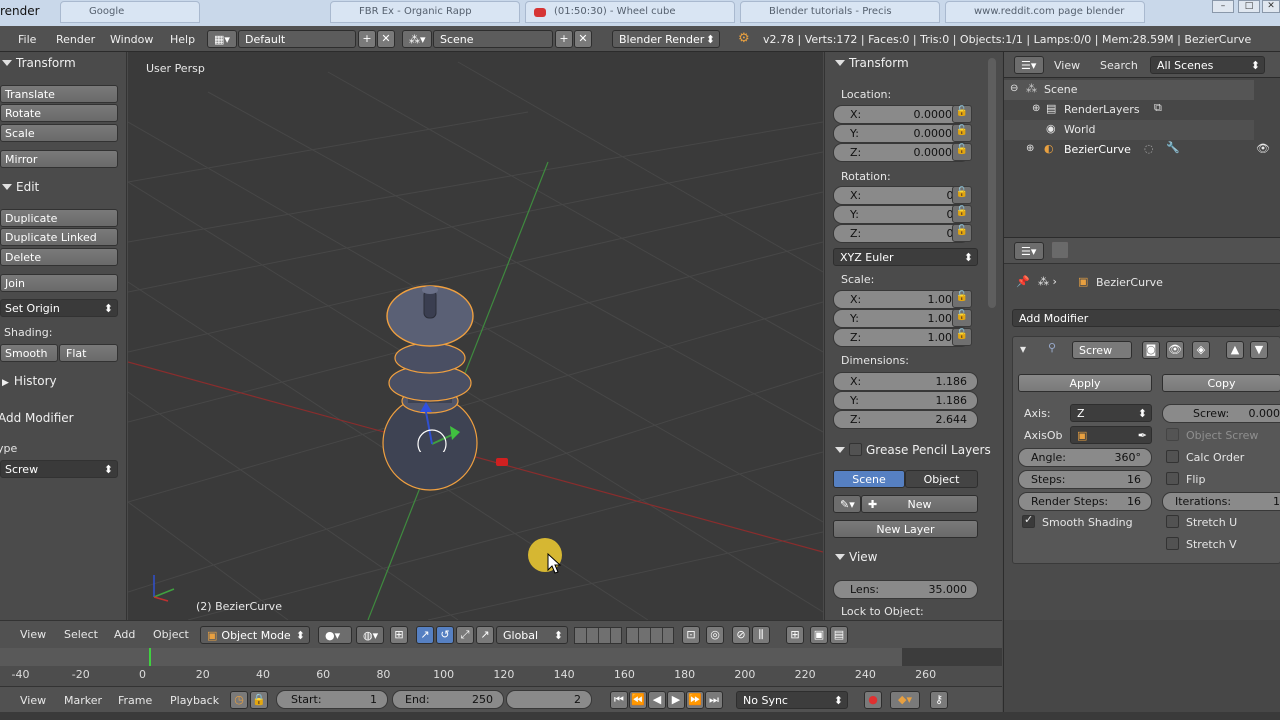 The height and width of the screenshot is (720, 1280). I want to click on rotation-y-field: Y:0°, so click(901, 214).